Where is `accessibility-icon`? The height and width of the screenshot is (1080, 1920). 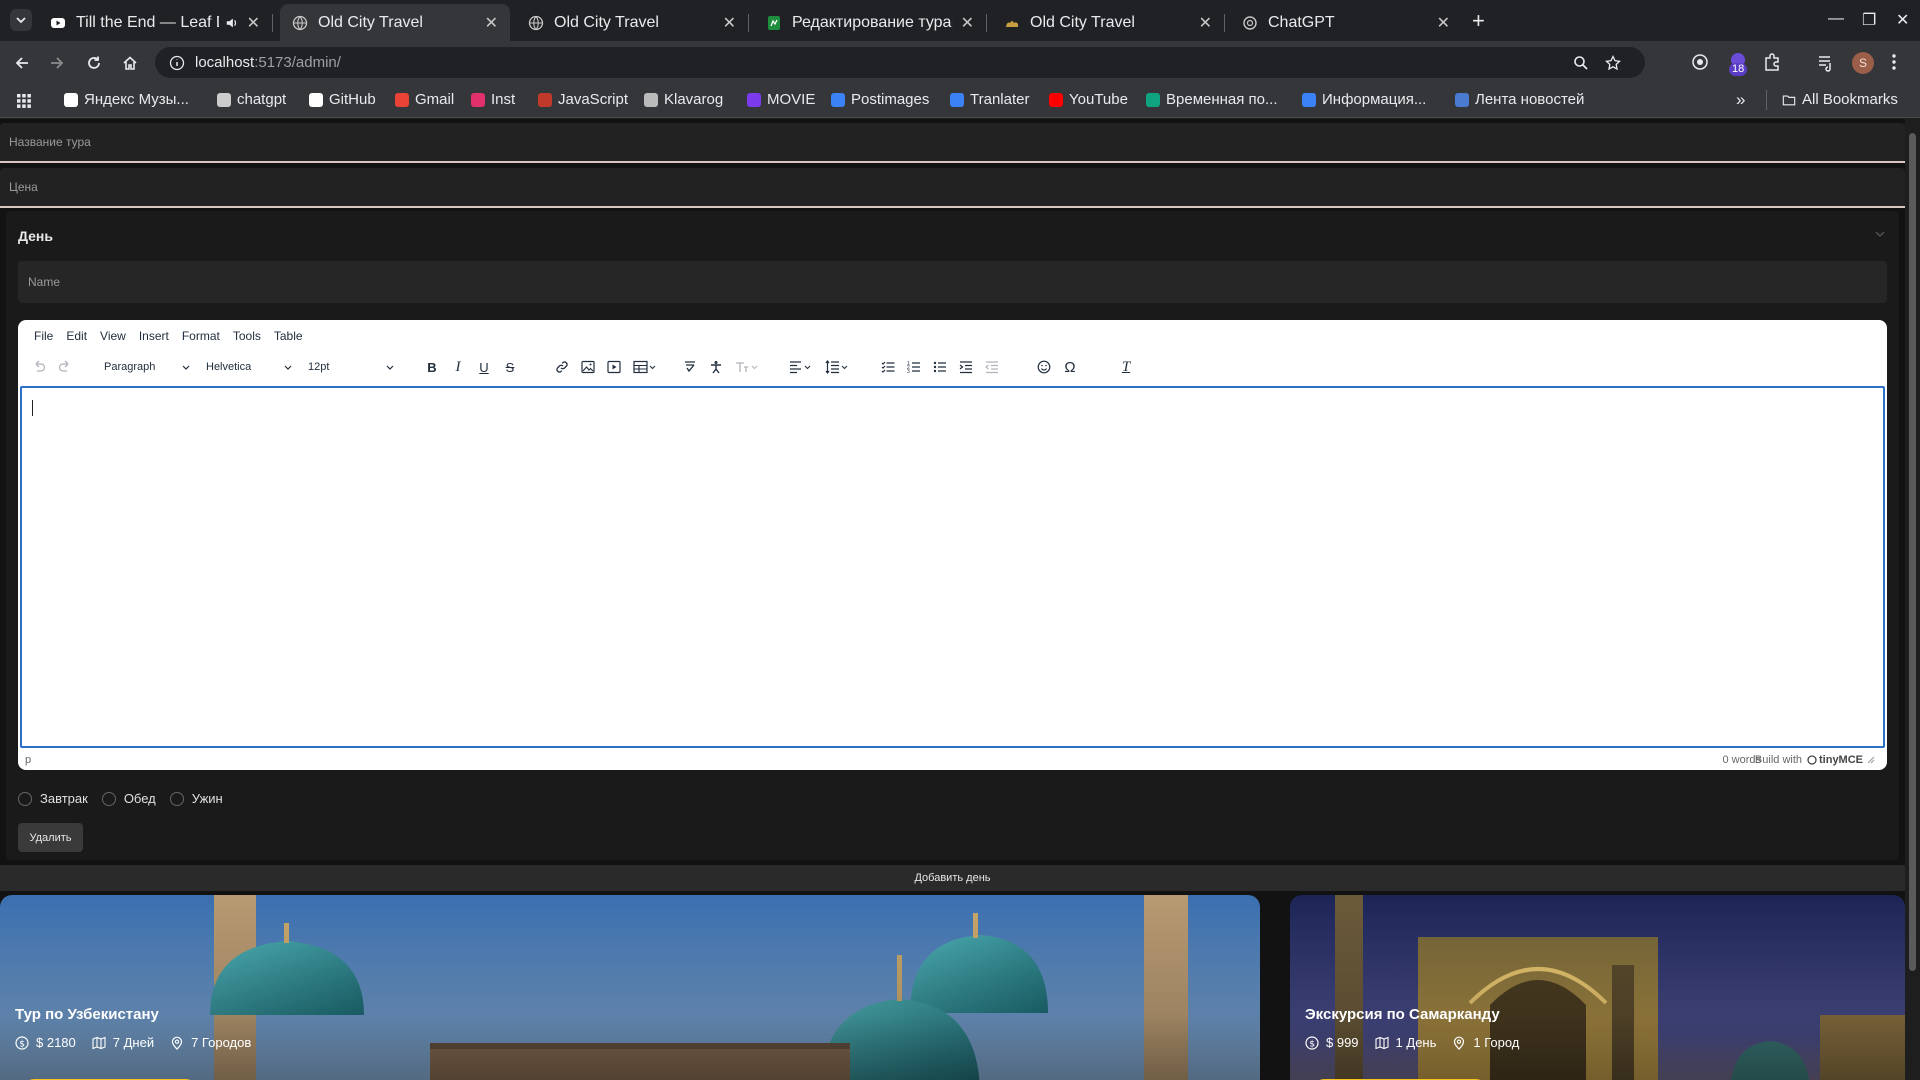 accessibility-icon is located at coordinates (716, 367).